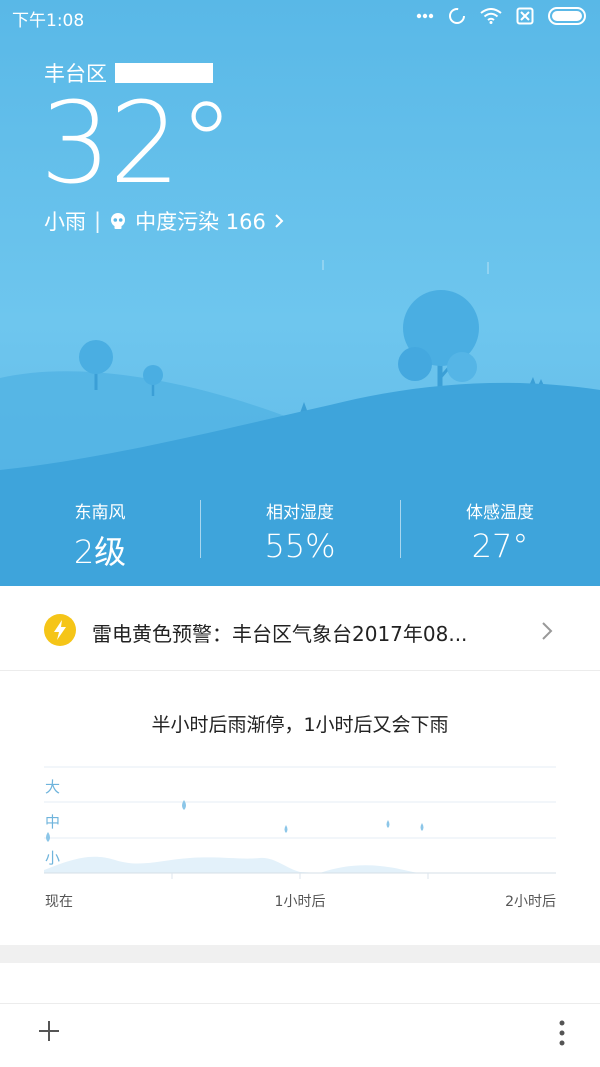 This screenshot has width=600, height=1067. Describe the element at coordinates (425, 16) in the screenshot. I see `more-dots-icon` at that location.